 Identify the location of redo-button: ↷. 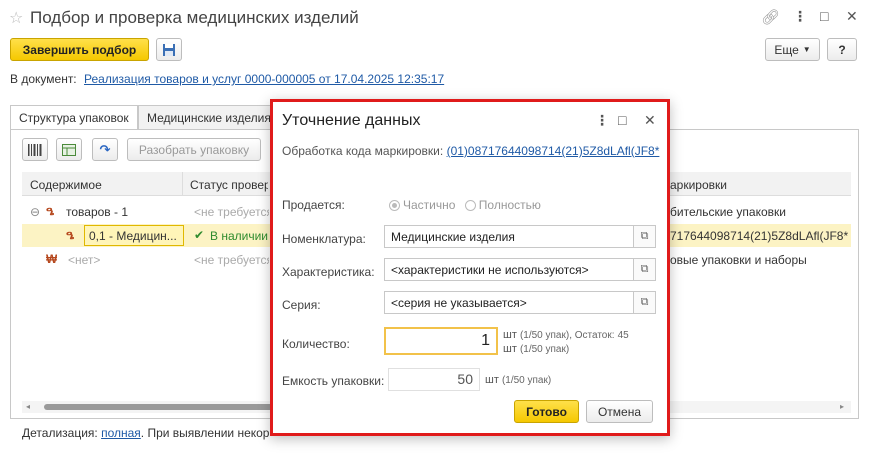
(105, 149).